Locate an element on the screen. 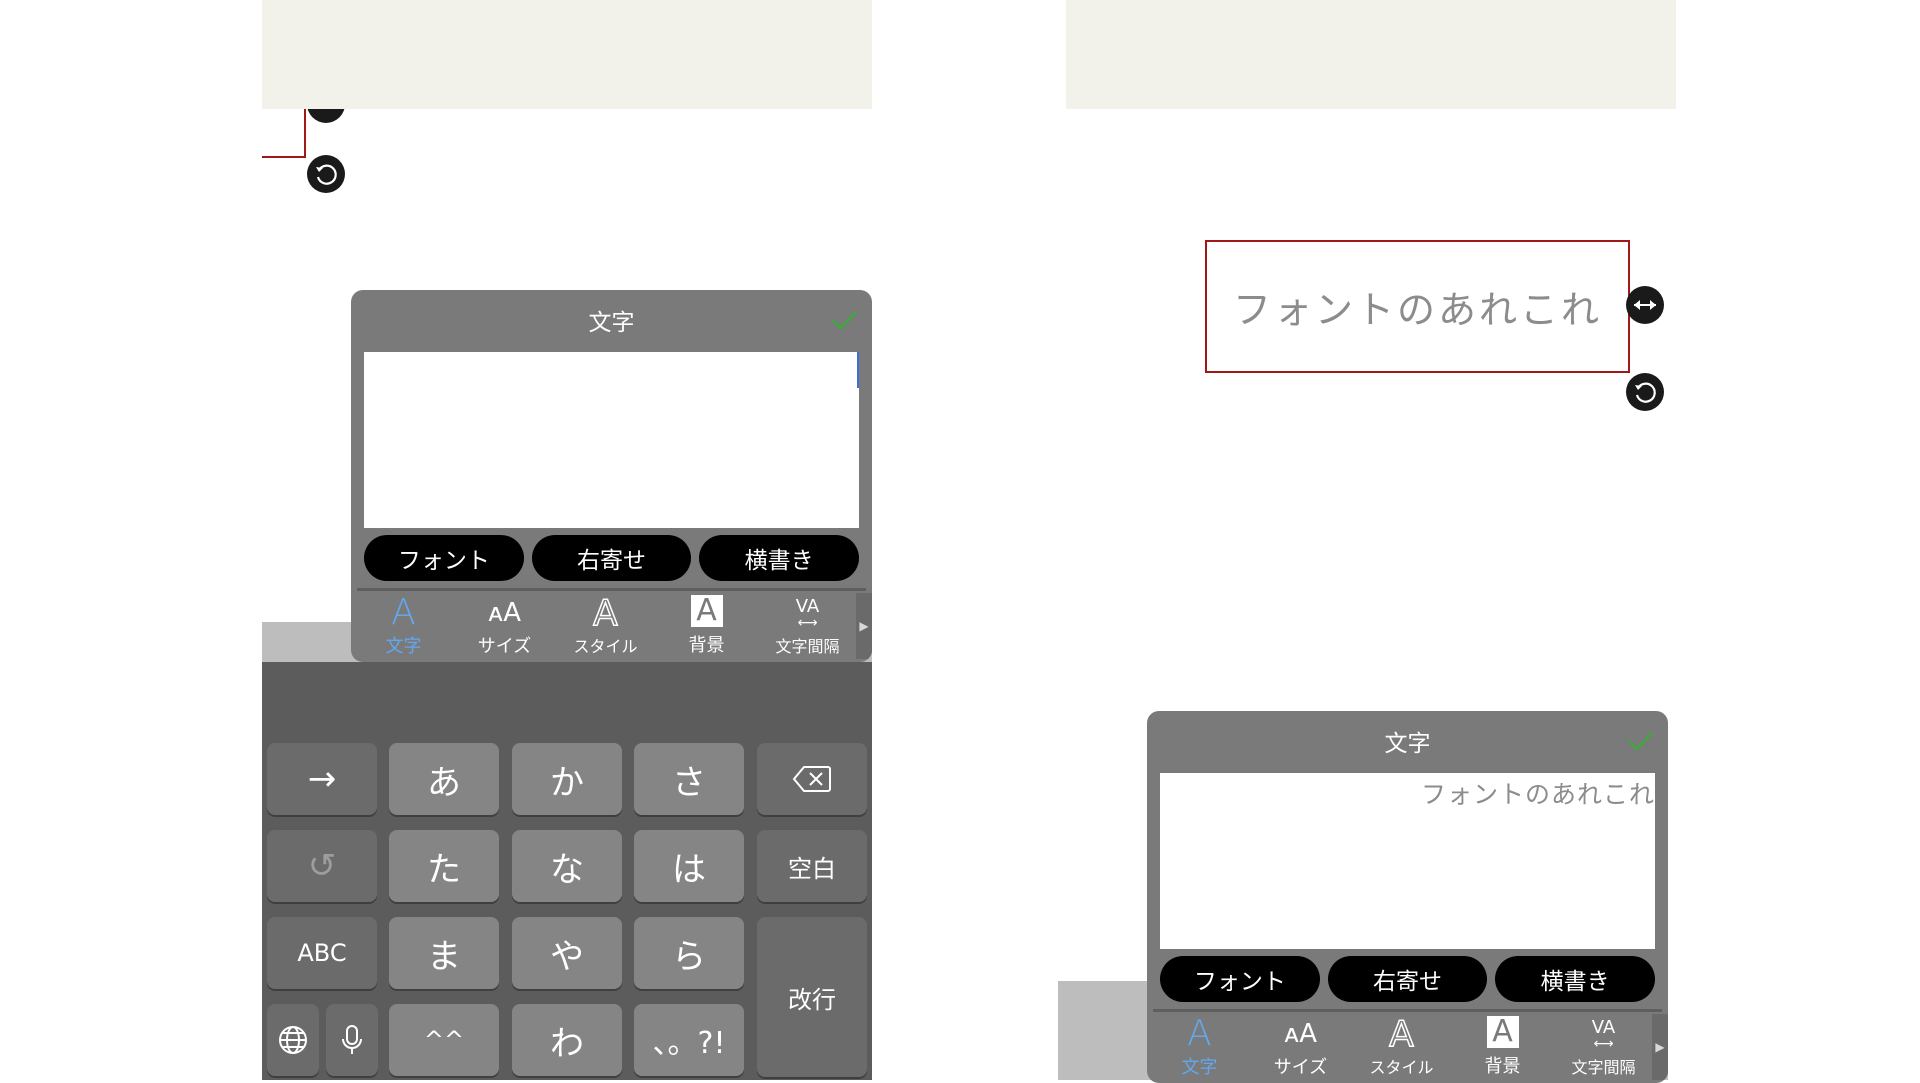 The width and height of the screenshot is (1920, 1083). rotate-handle-left is located at coordinates (326, 174).